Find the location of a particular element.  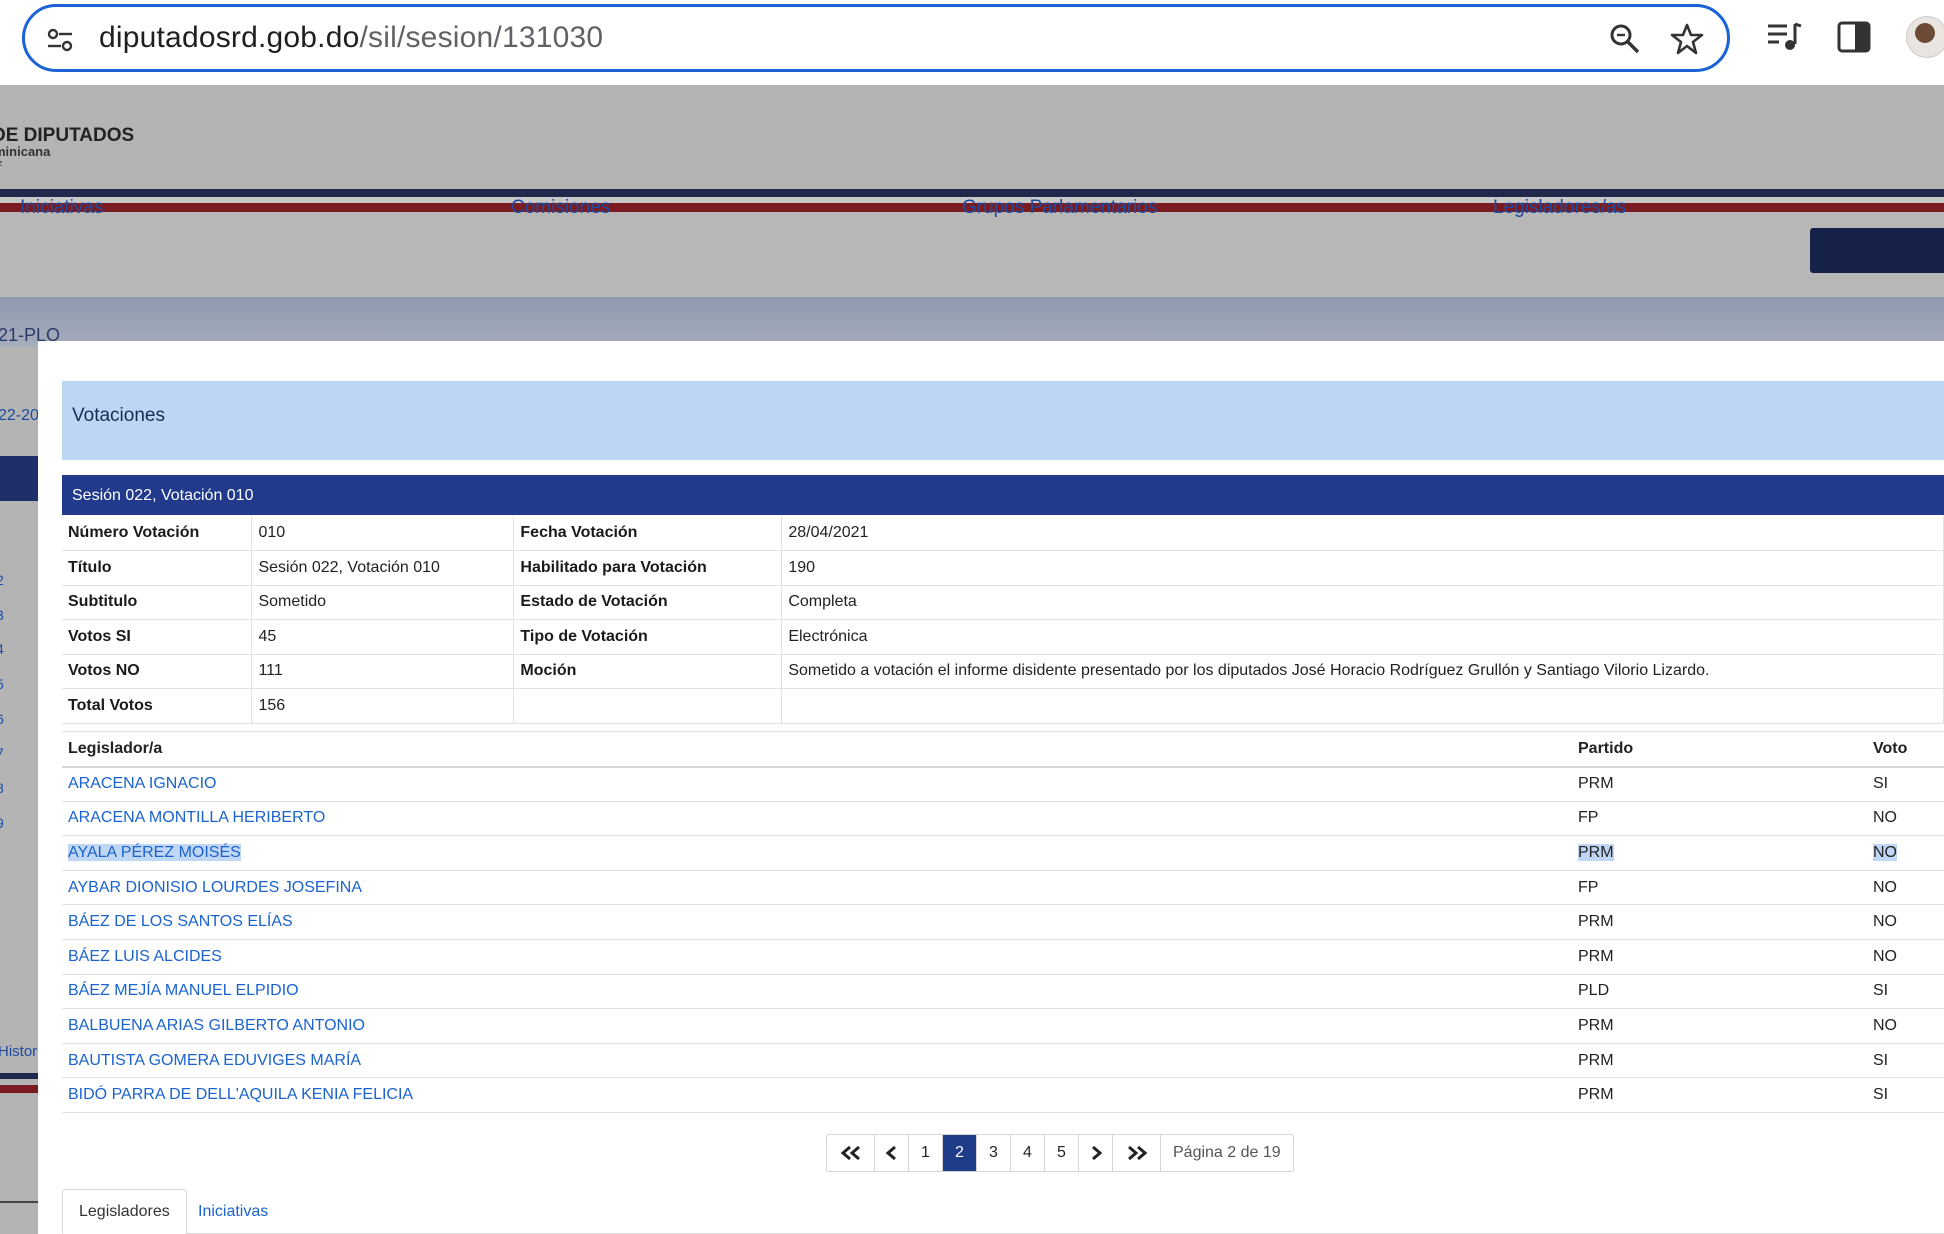

browser-toolbar: diputadosrd.gob.do/sil/sesion/131030 is located at coordinates (972, 42).